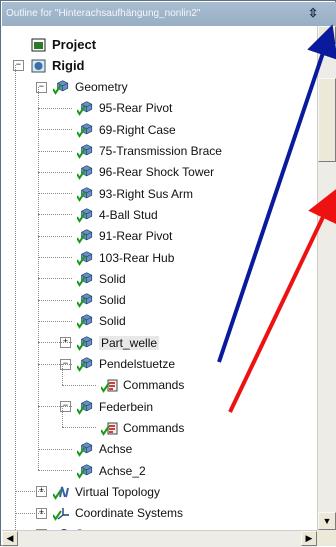 The height and width of the screenshot is (547, 336). Describe the element at coordinates (159, 538) in the screenshot. I see `horizontal-scrollbar: ◀ ▶` at that location.